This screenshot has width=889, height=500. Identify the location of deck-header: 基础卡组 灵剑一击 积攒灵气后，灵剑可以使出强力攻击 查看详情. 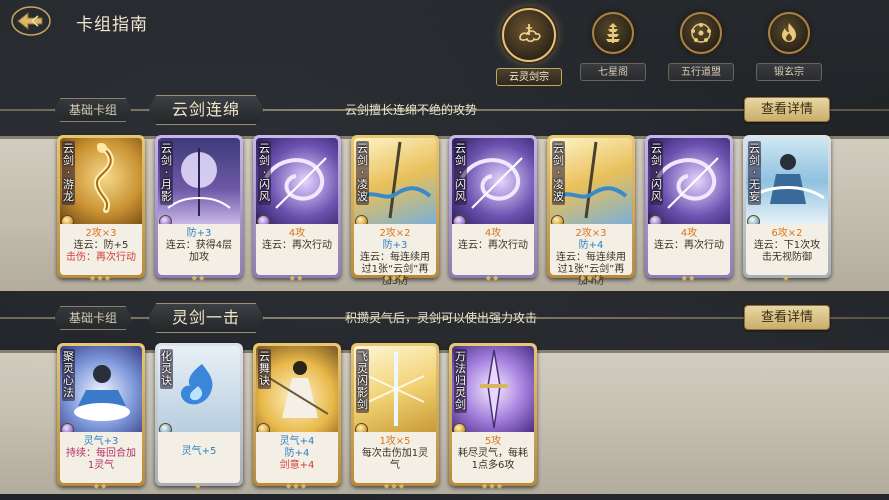
(444, 318).